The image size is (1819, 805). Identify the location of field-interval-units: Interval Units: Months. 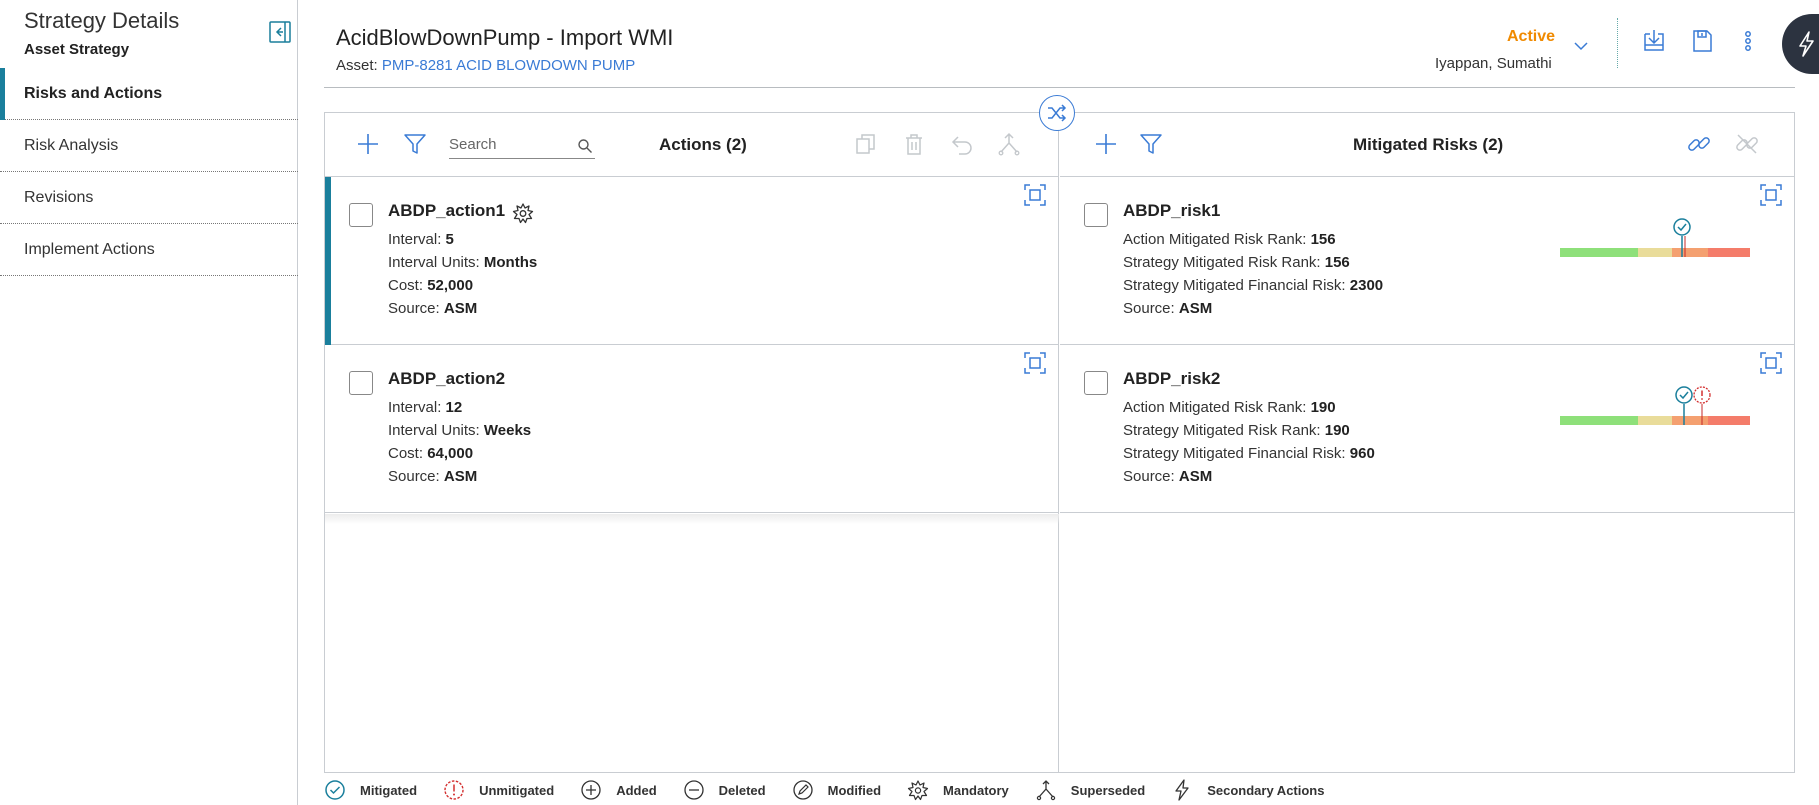
(462, 262).